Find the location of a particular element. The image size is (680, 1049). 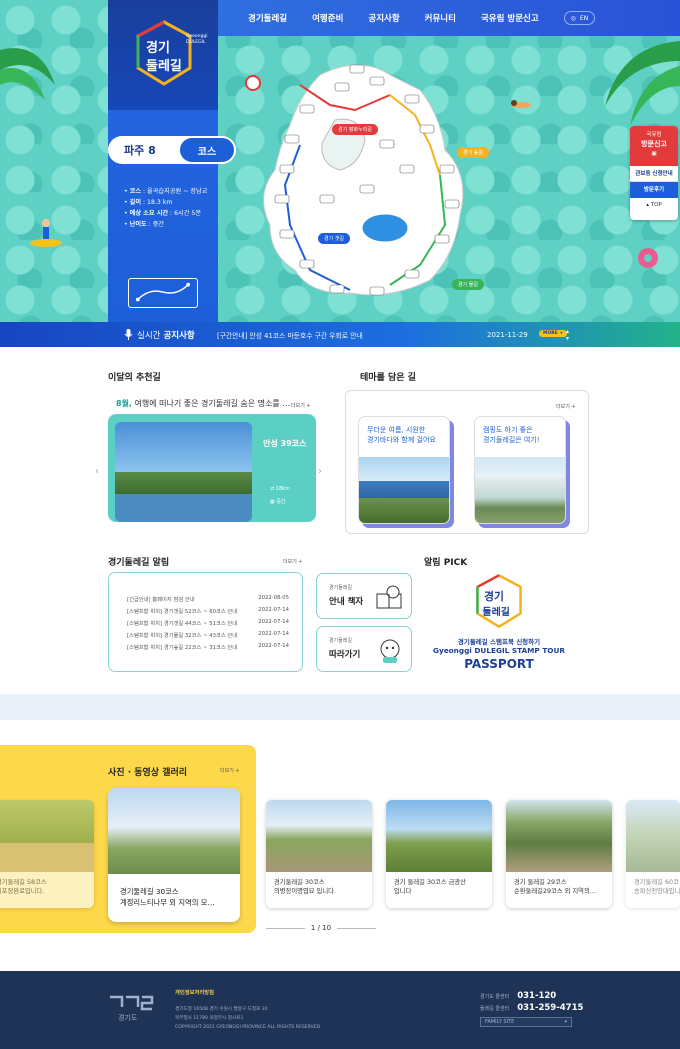

theme-photo-camping is located at coordinates (520, 490).